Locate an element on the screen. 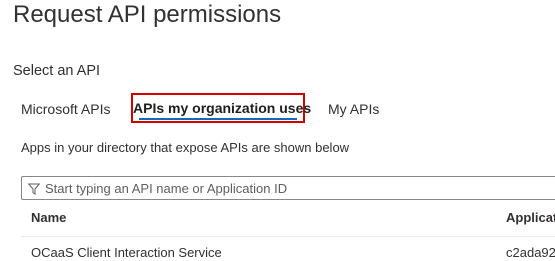  page-title: Request API permissions is located at coordinates (147, 14).